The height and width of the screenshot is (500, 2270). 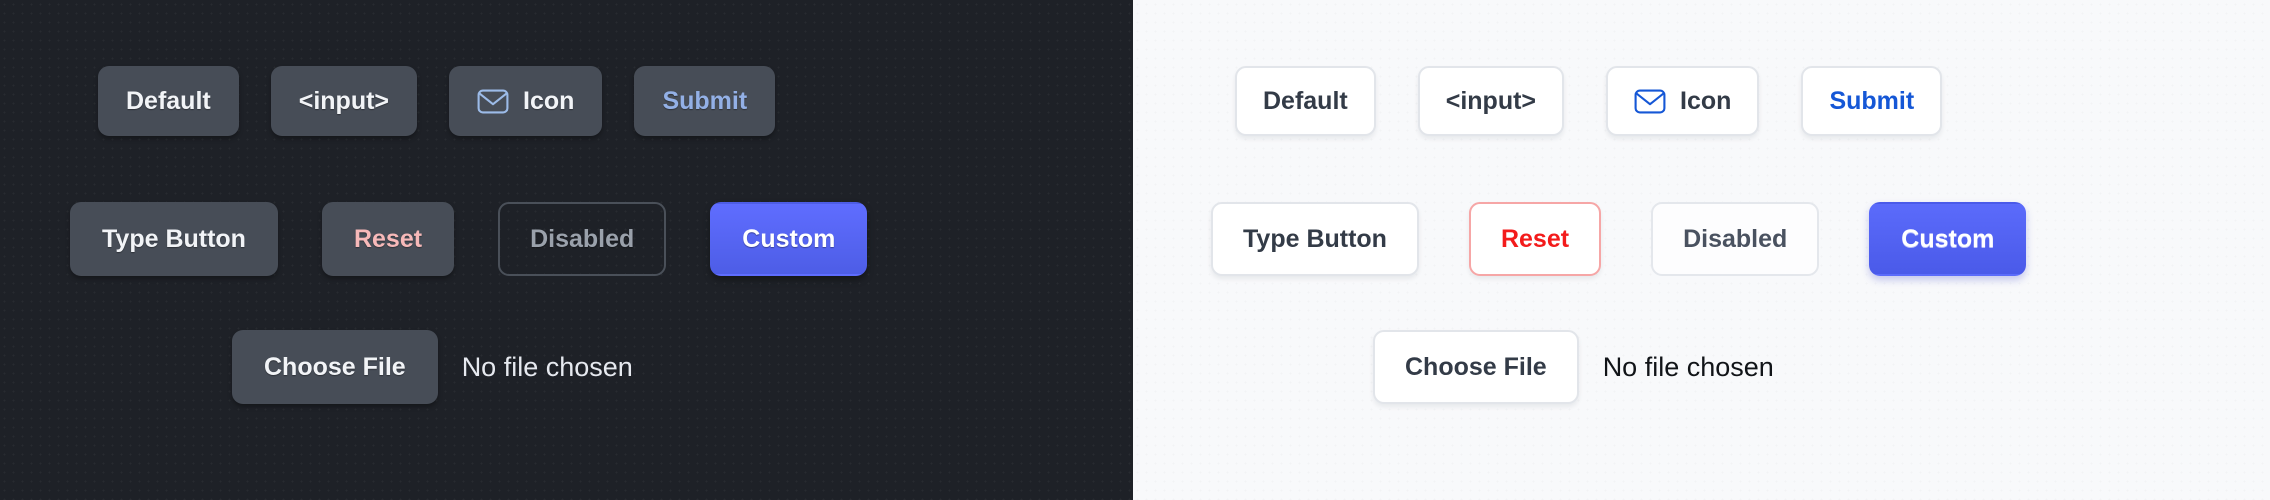 I want to click on dark-type-button: Type Button, so click(x=174, y=239).